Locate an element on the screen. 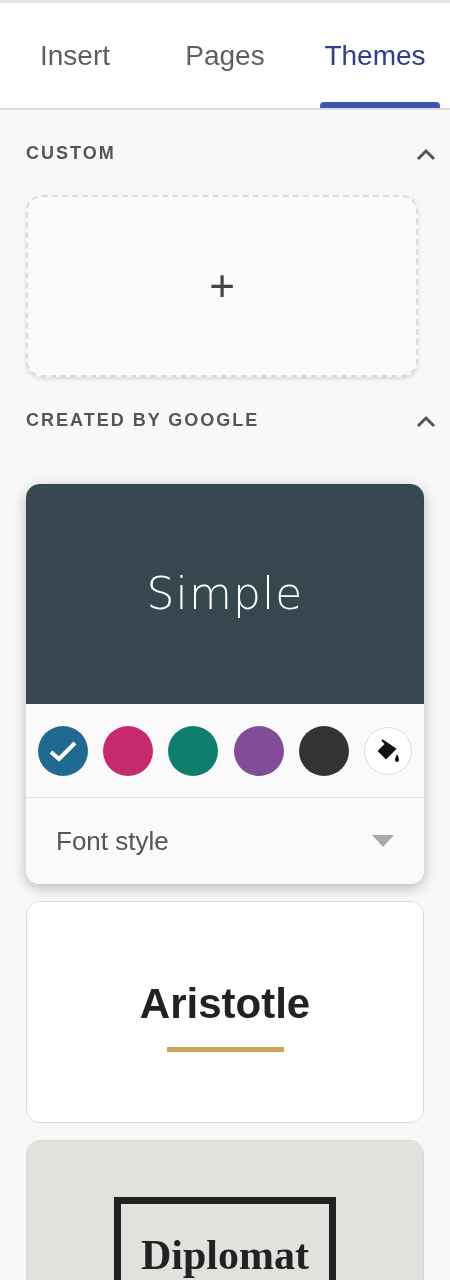 Image resolution: width=450 pixels, height=1280 pixels. theme-card: Diplomat is located at coordinates (225, 1210).